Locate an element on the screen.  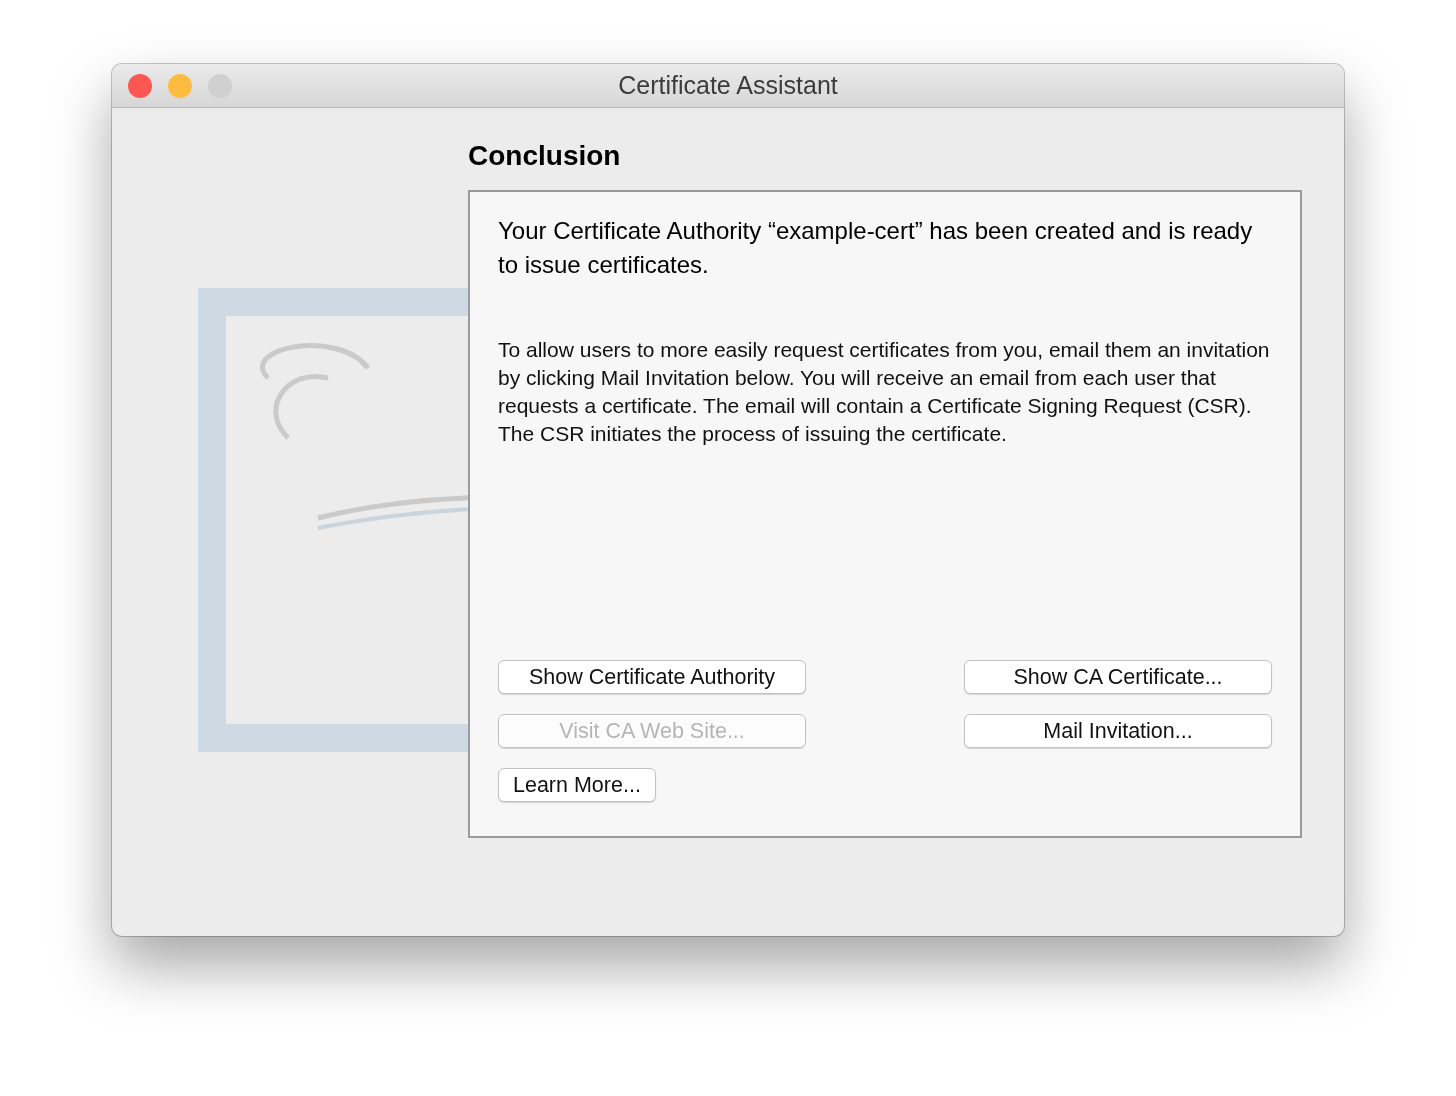
close-icon is located at coordinates (140, 85).